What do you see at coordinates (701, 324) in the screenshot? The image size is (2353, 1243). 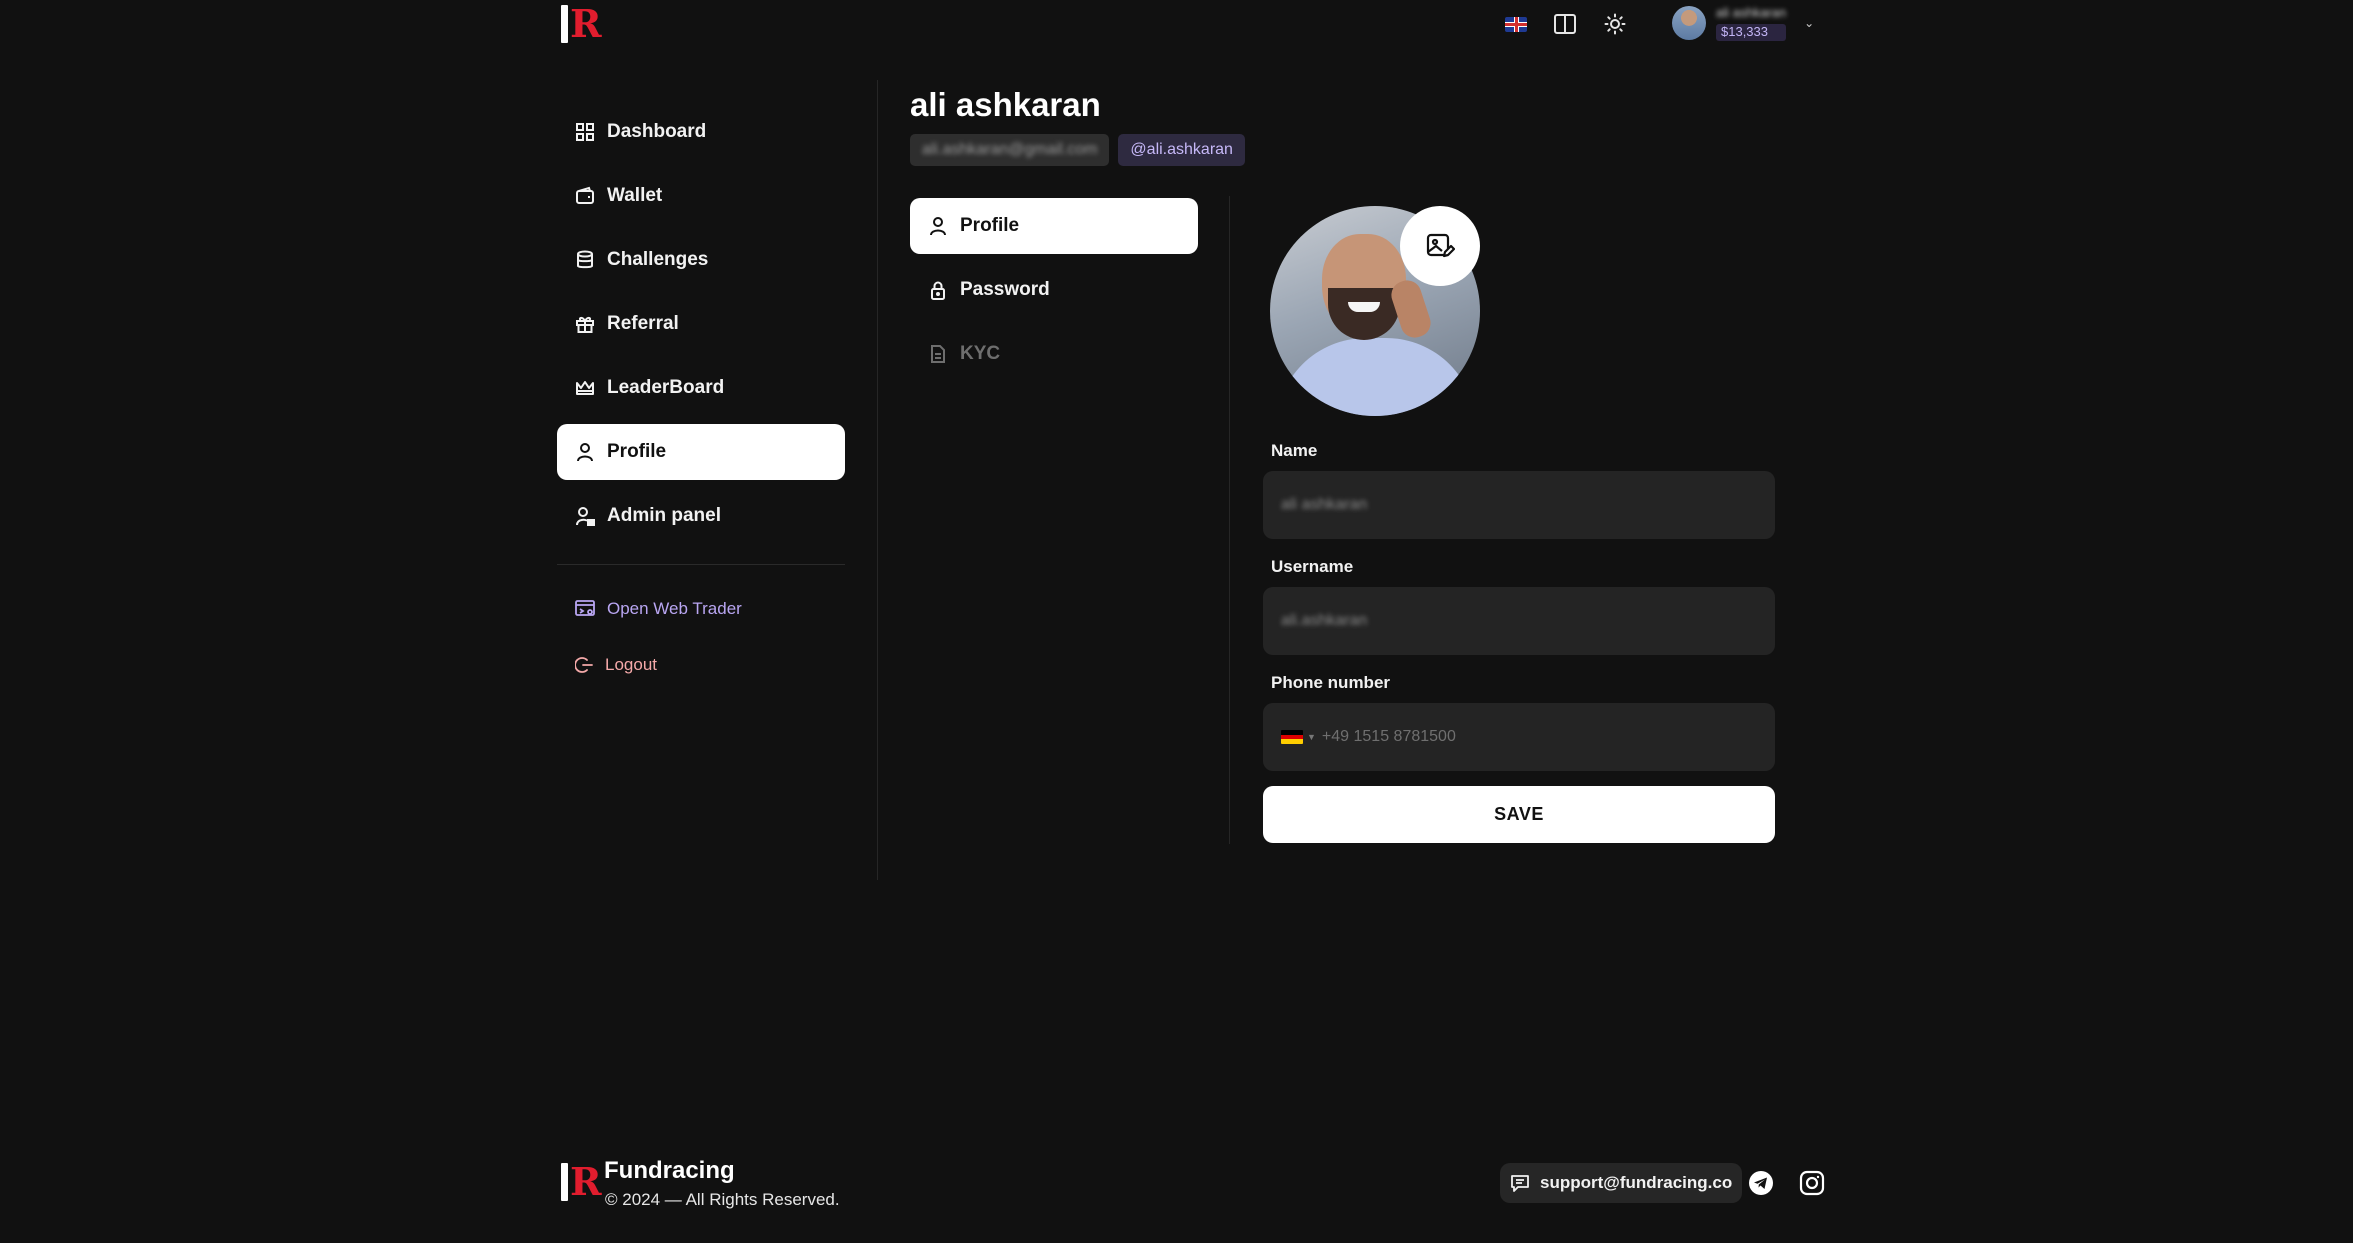 I see `sidebar-item-referral: Referral` at bounding box center [701, 324].